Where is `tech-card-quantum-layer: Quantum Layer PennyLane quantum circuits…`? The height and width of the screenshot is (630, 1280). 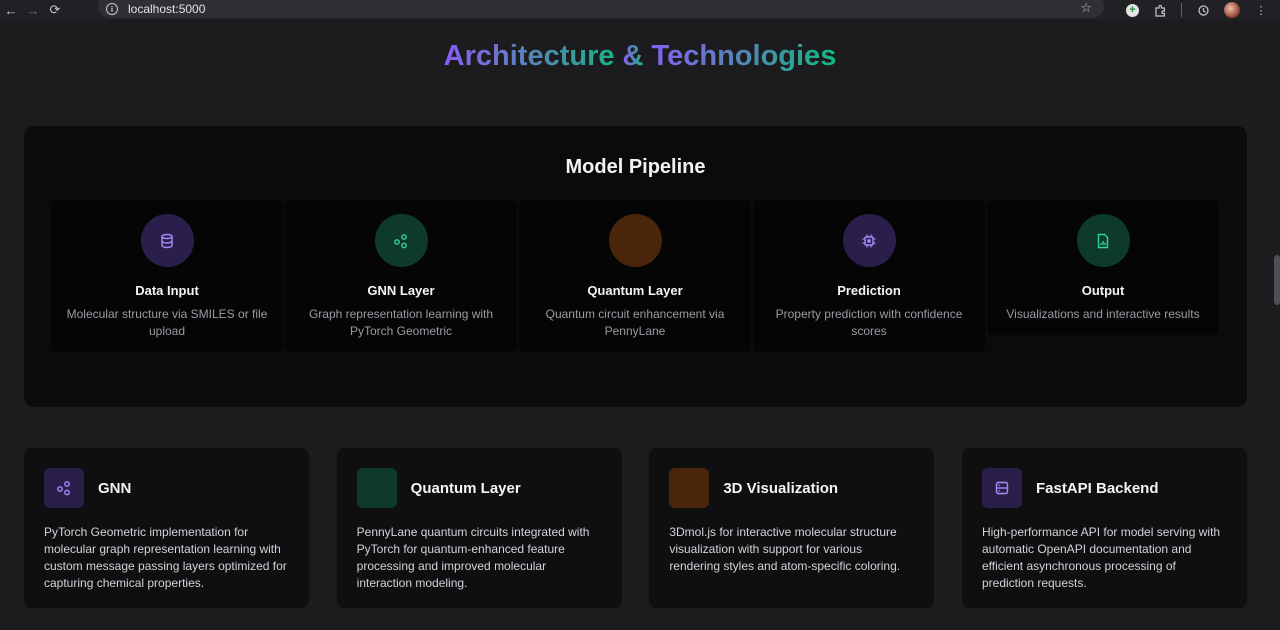 tech-card-quantum-layer: Quantum Layer PennyLane quantum circuits… is located at coordinates (479, 528).